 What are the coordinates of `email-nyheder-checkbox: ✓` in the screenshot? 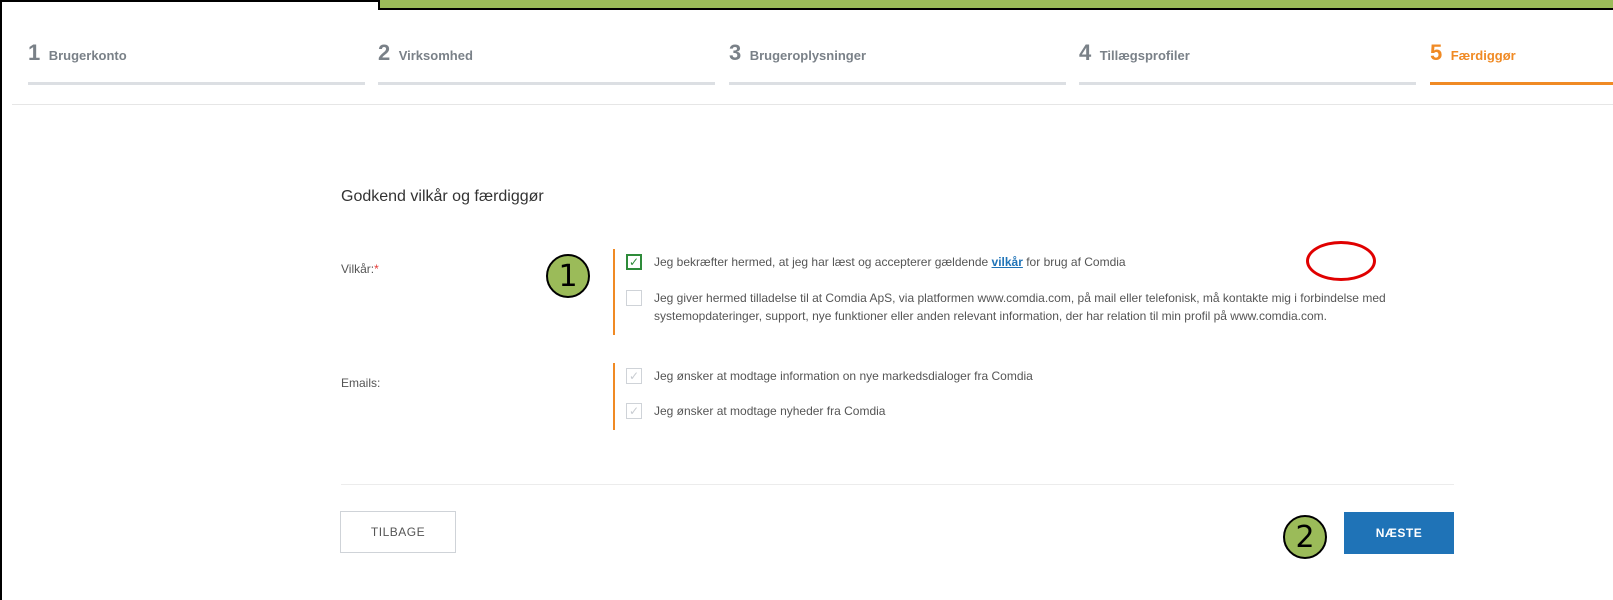 It's located at (634, 411).